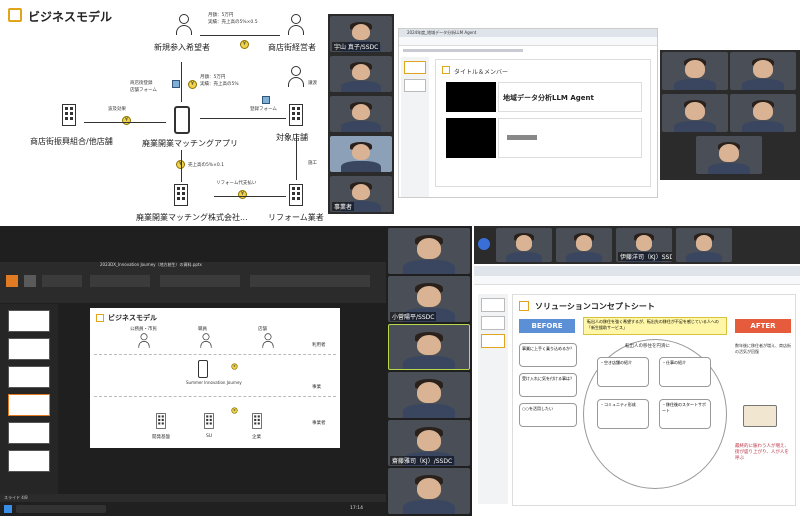  What do you see at coordinates (429, 443) in the screenshot?
I see `participant-tile: 齋藤雅司（KJ）/SSDC` at bounding box center [429, 443].